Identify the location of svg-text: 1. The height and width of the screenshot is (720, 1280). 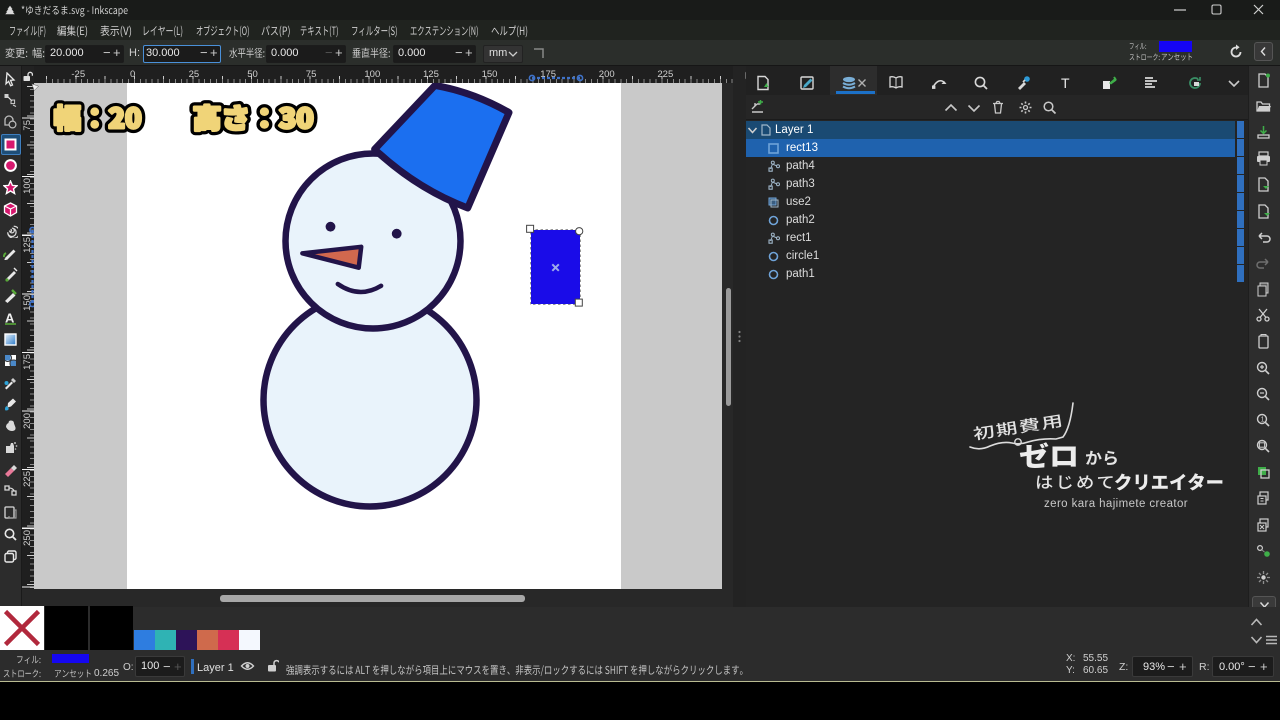
(1263, 420).